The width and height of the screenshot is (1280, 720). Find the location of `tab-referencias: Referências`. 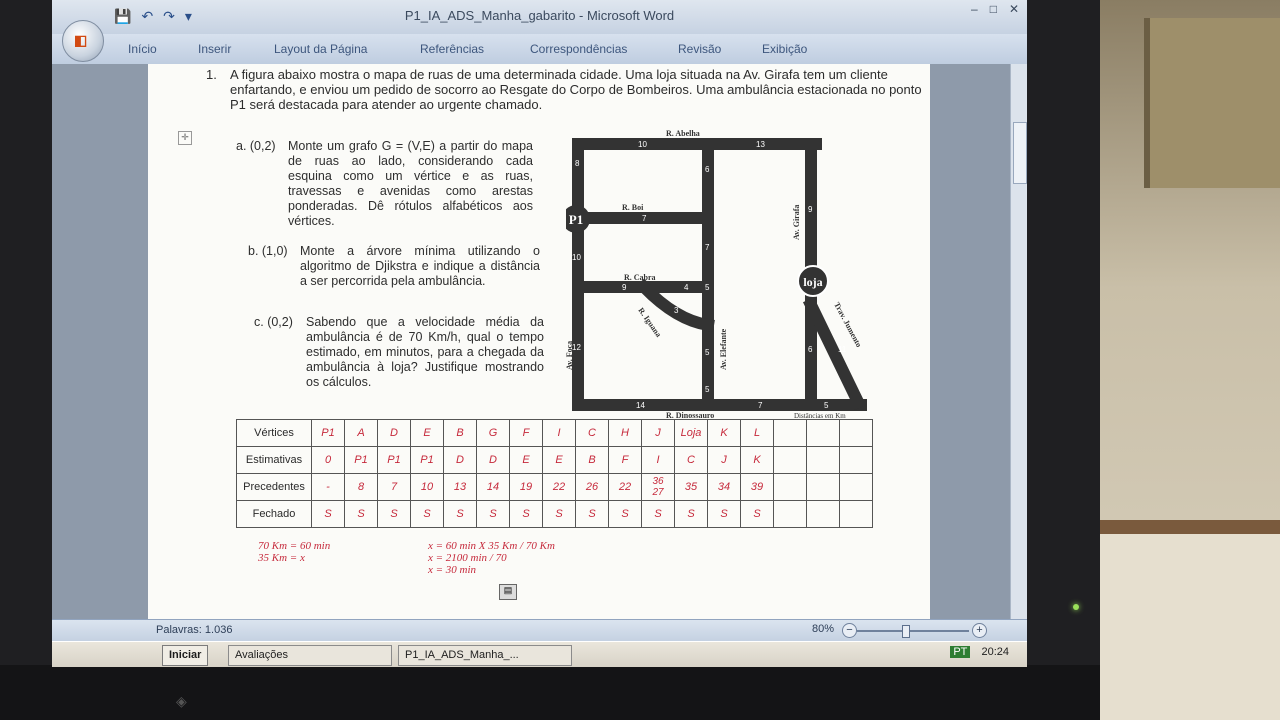

tab-referencias: Referências is located at coordinates (452, 49).